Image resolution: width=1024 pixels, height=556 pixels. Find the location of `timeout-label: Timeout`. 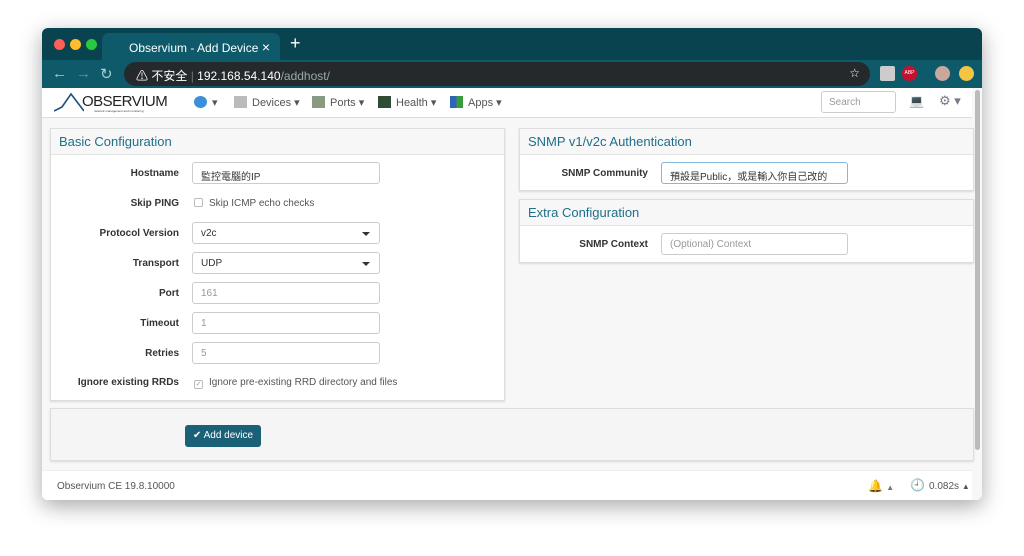

timeout-label: Timeout is located at coordinates (159, 323).